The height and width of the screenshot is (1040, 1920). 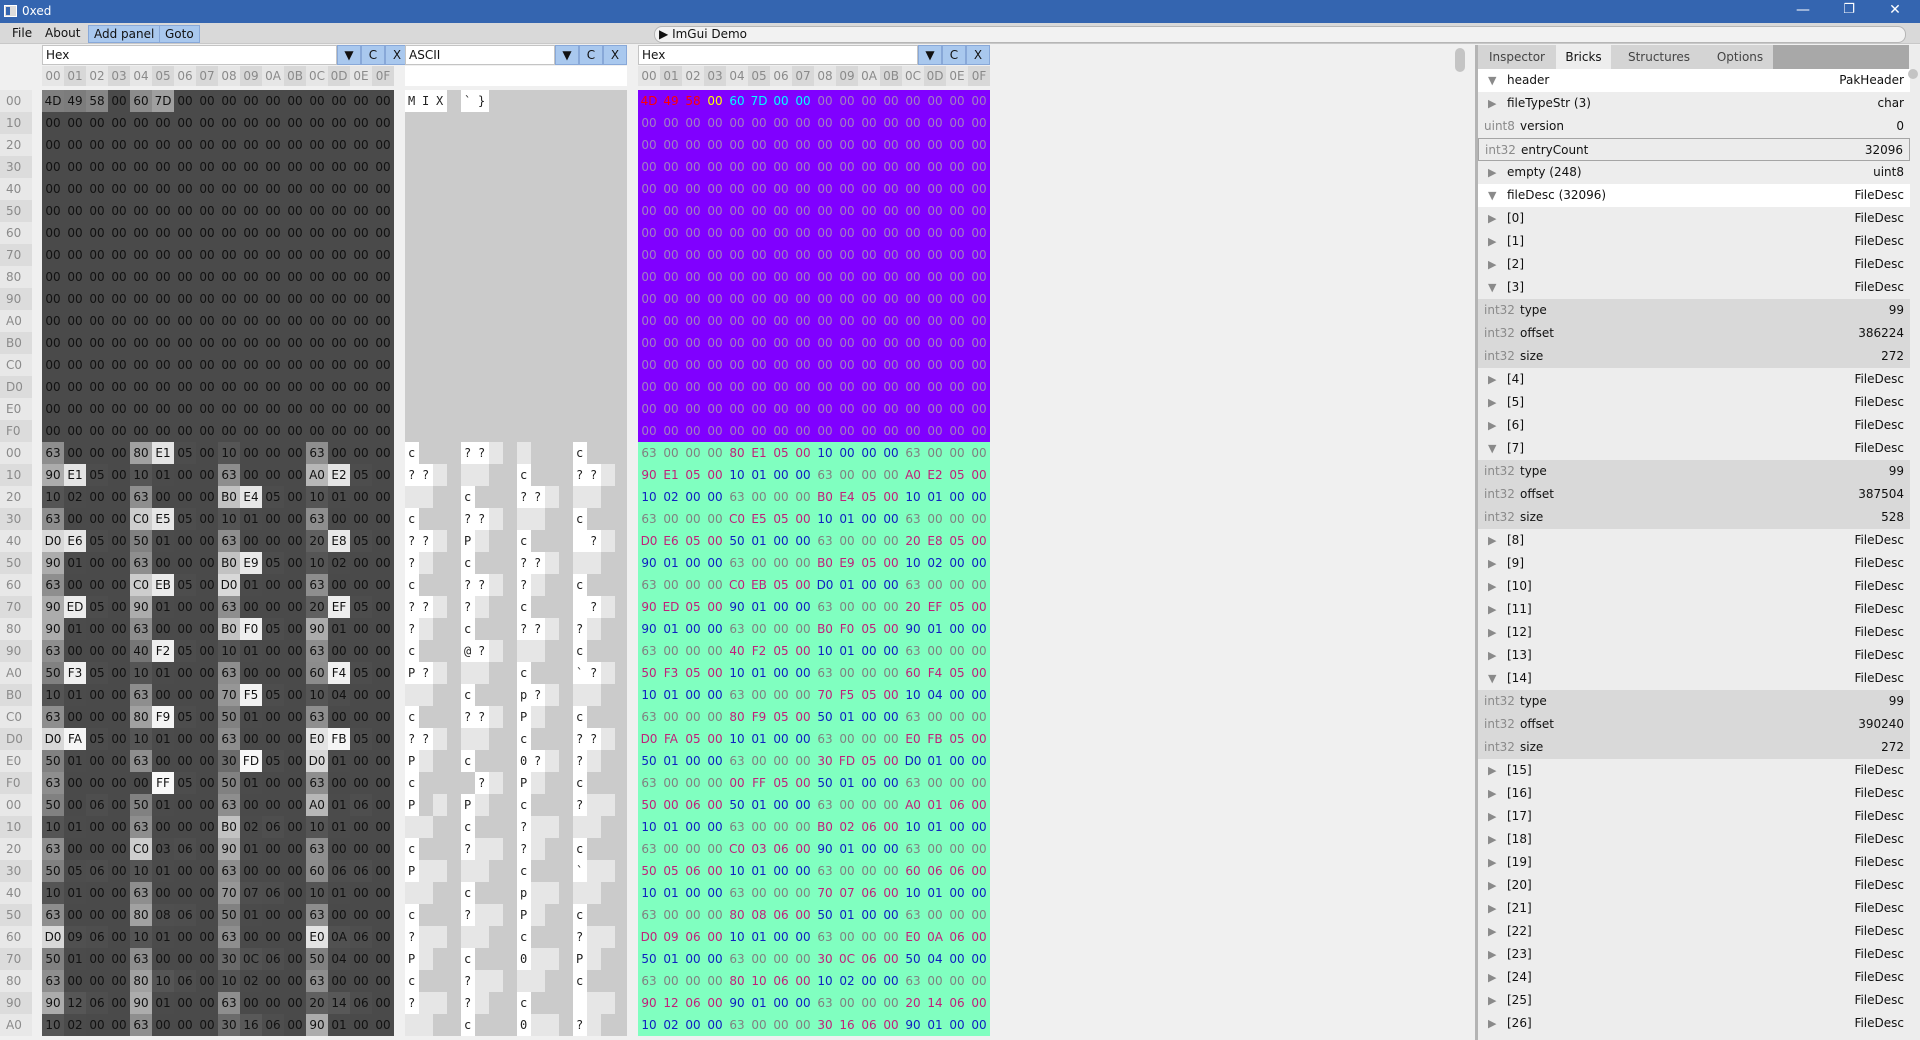 What do you see at coordinates (317, 761) in the screenshot?
I see `hex-byte: D0` at bounding box center [317, 761].